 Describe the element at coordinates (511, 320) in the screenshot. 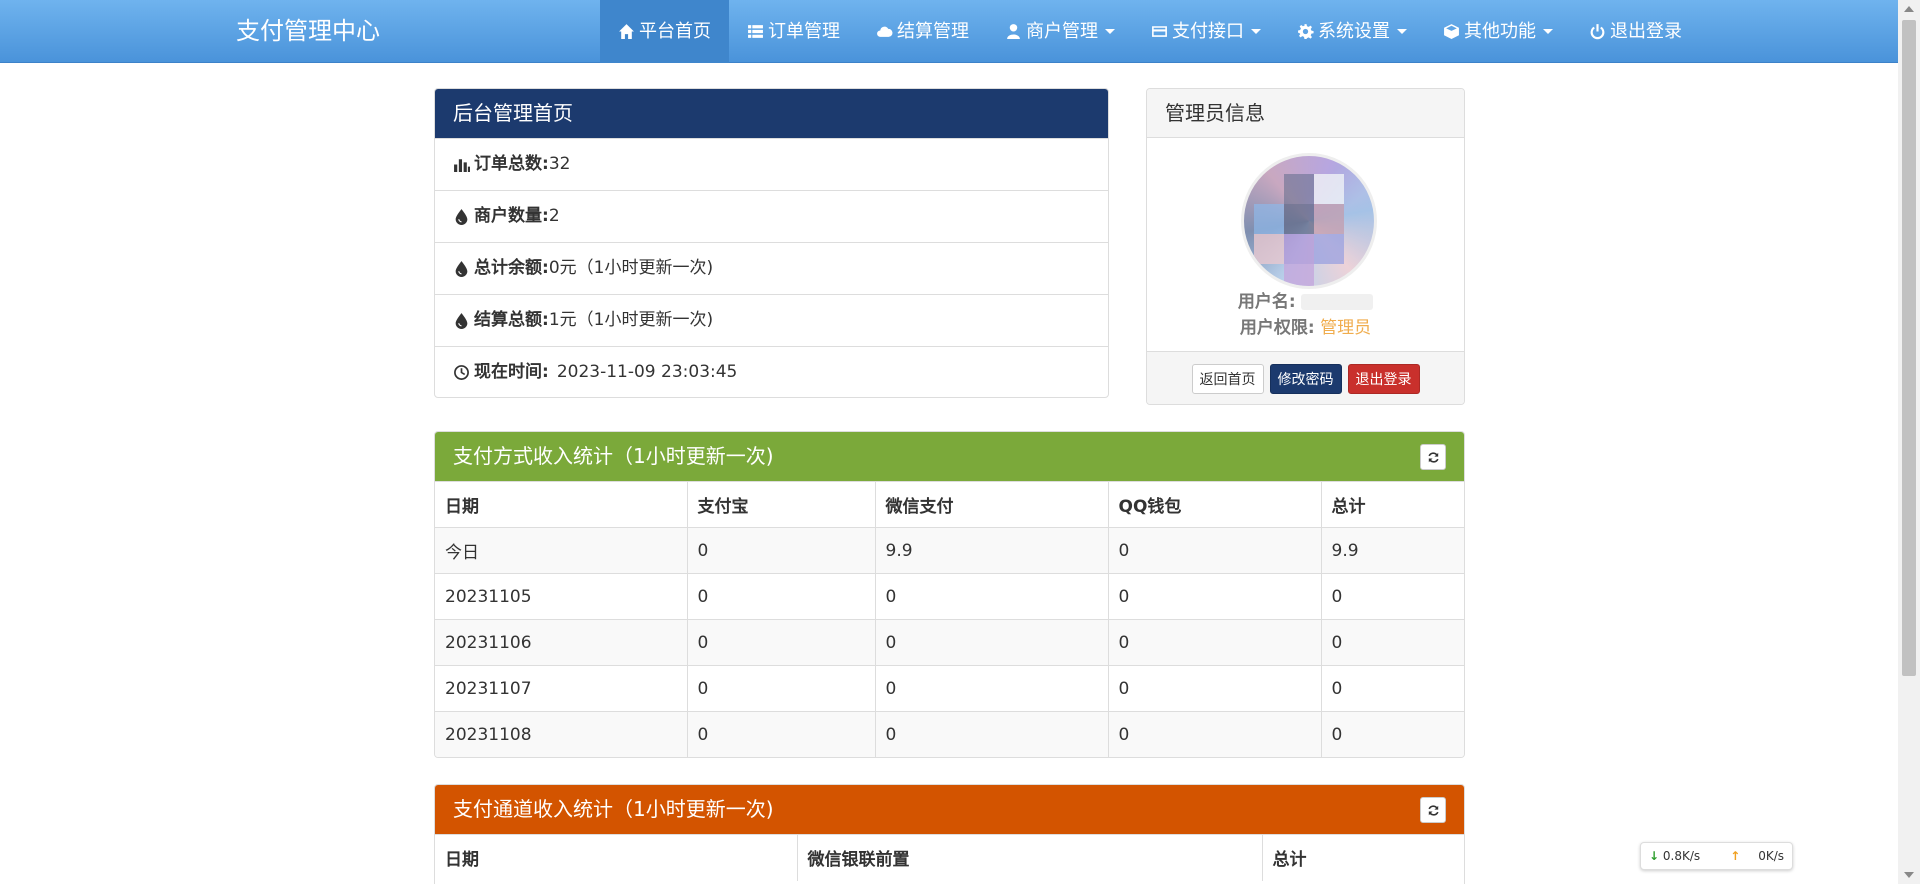

I see `info-label: 结算总额:` at that location.